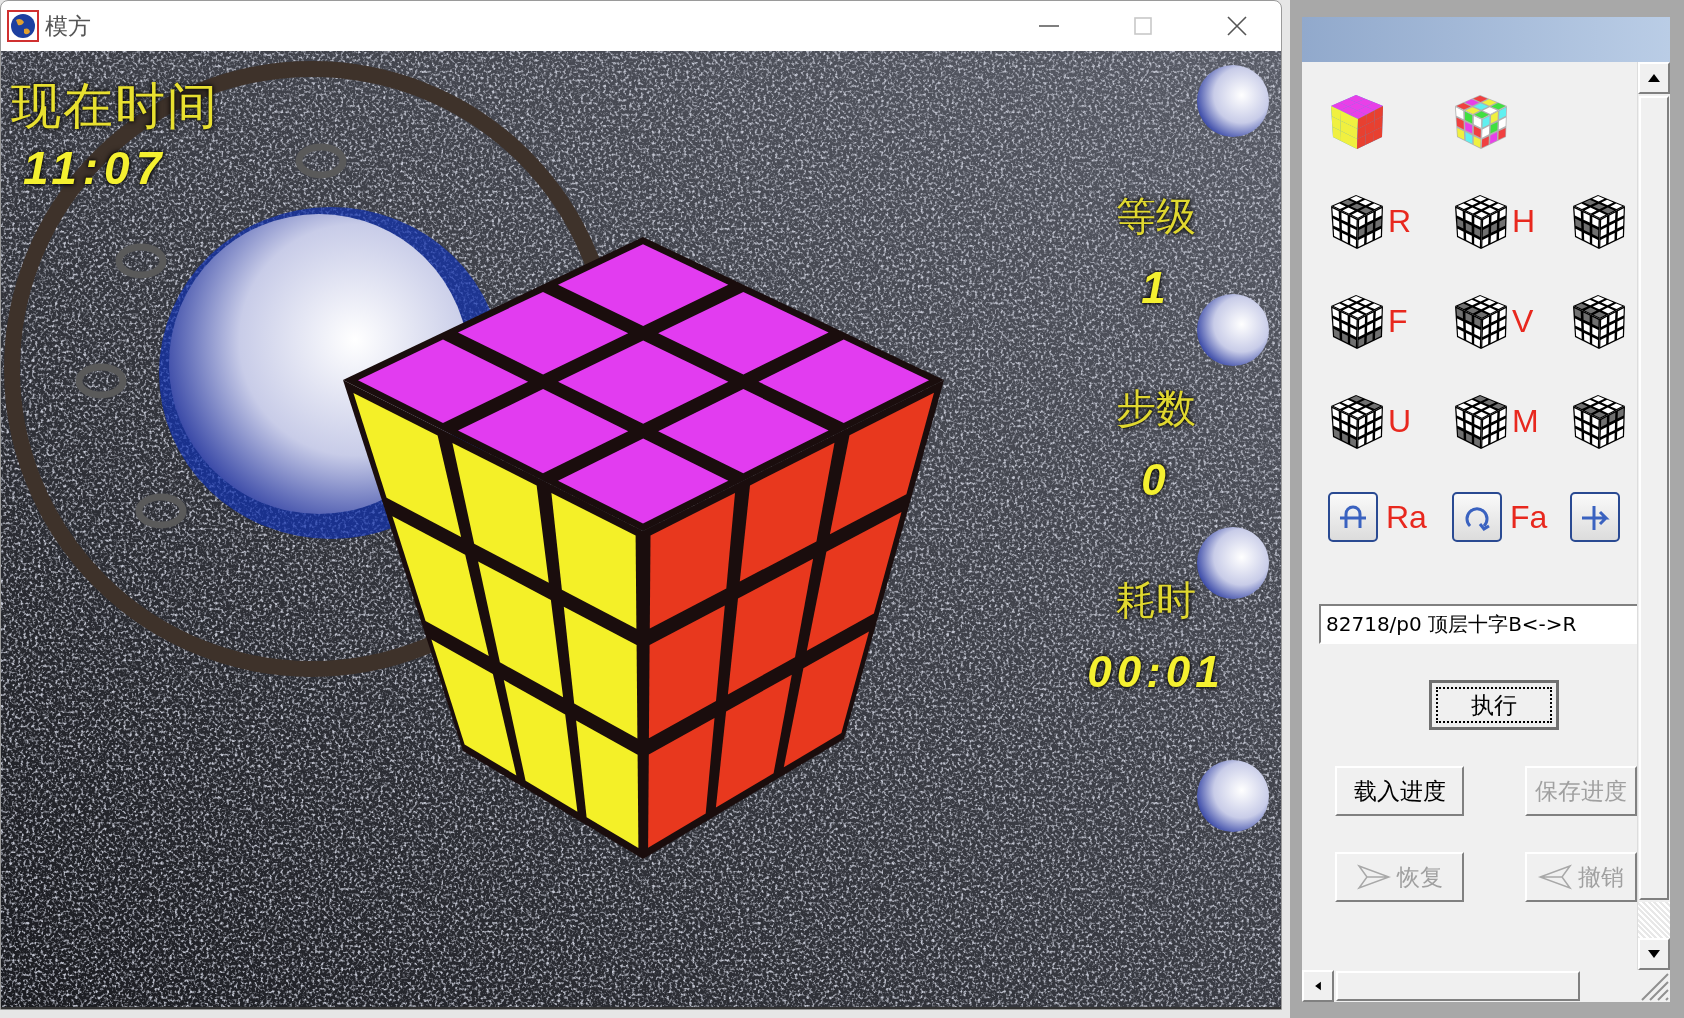 The image size is (1684, 1018). Describe the element at coordinates (1156, 288) in the screenshot. I see `stat-value: 1` at that location.